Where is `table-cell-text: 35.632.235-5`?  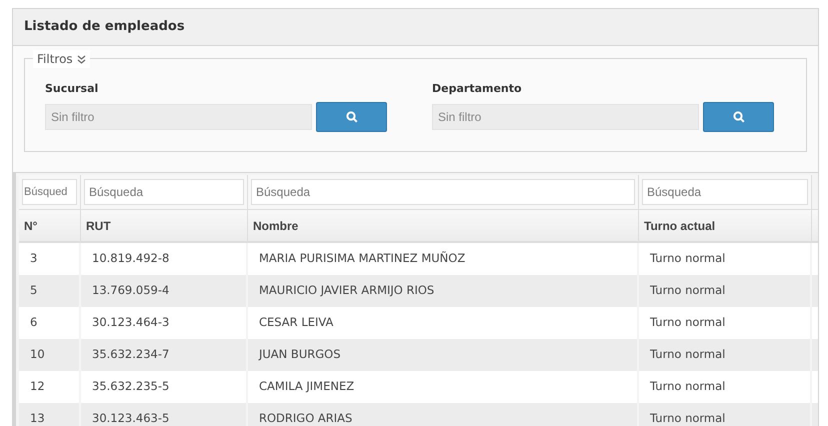
table-cell-text: 35.632.235-5 is located at coordinates (131, 387).